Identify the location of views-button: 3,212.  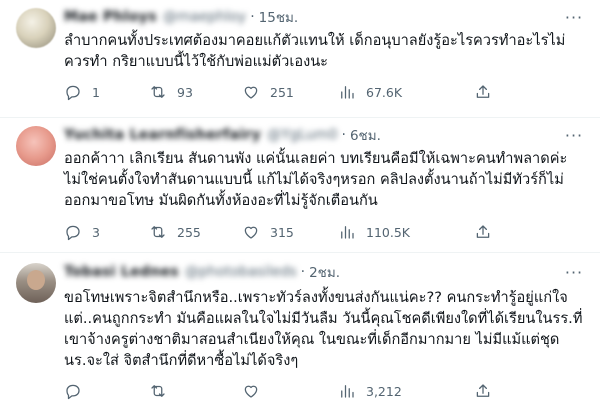
(370, 391).